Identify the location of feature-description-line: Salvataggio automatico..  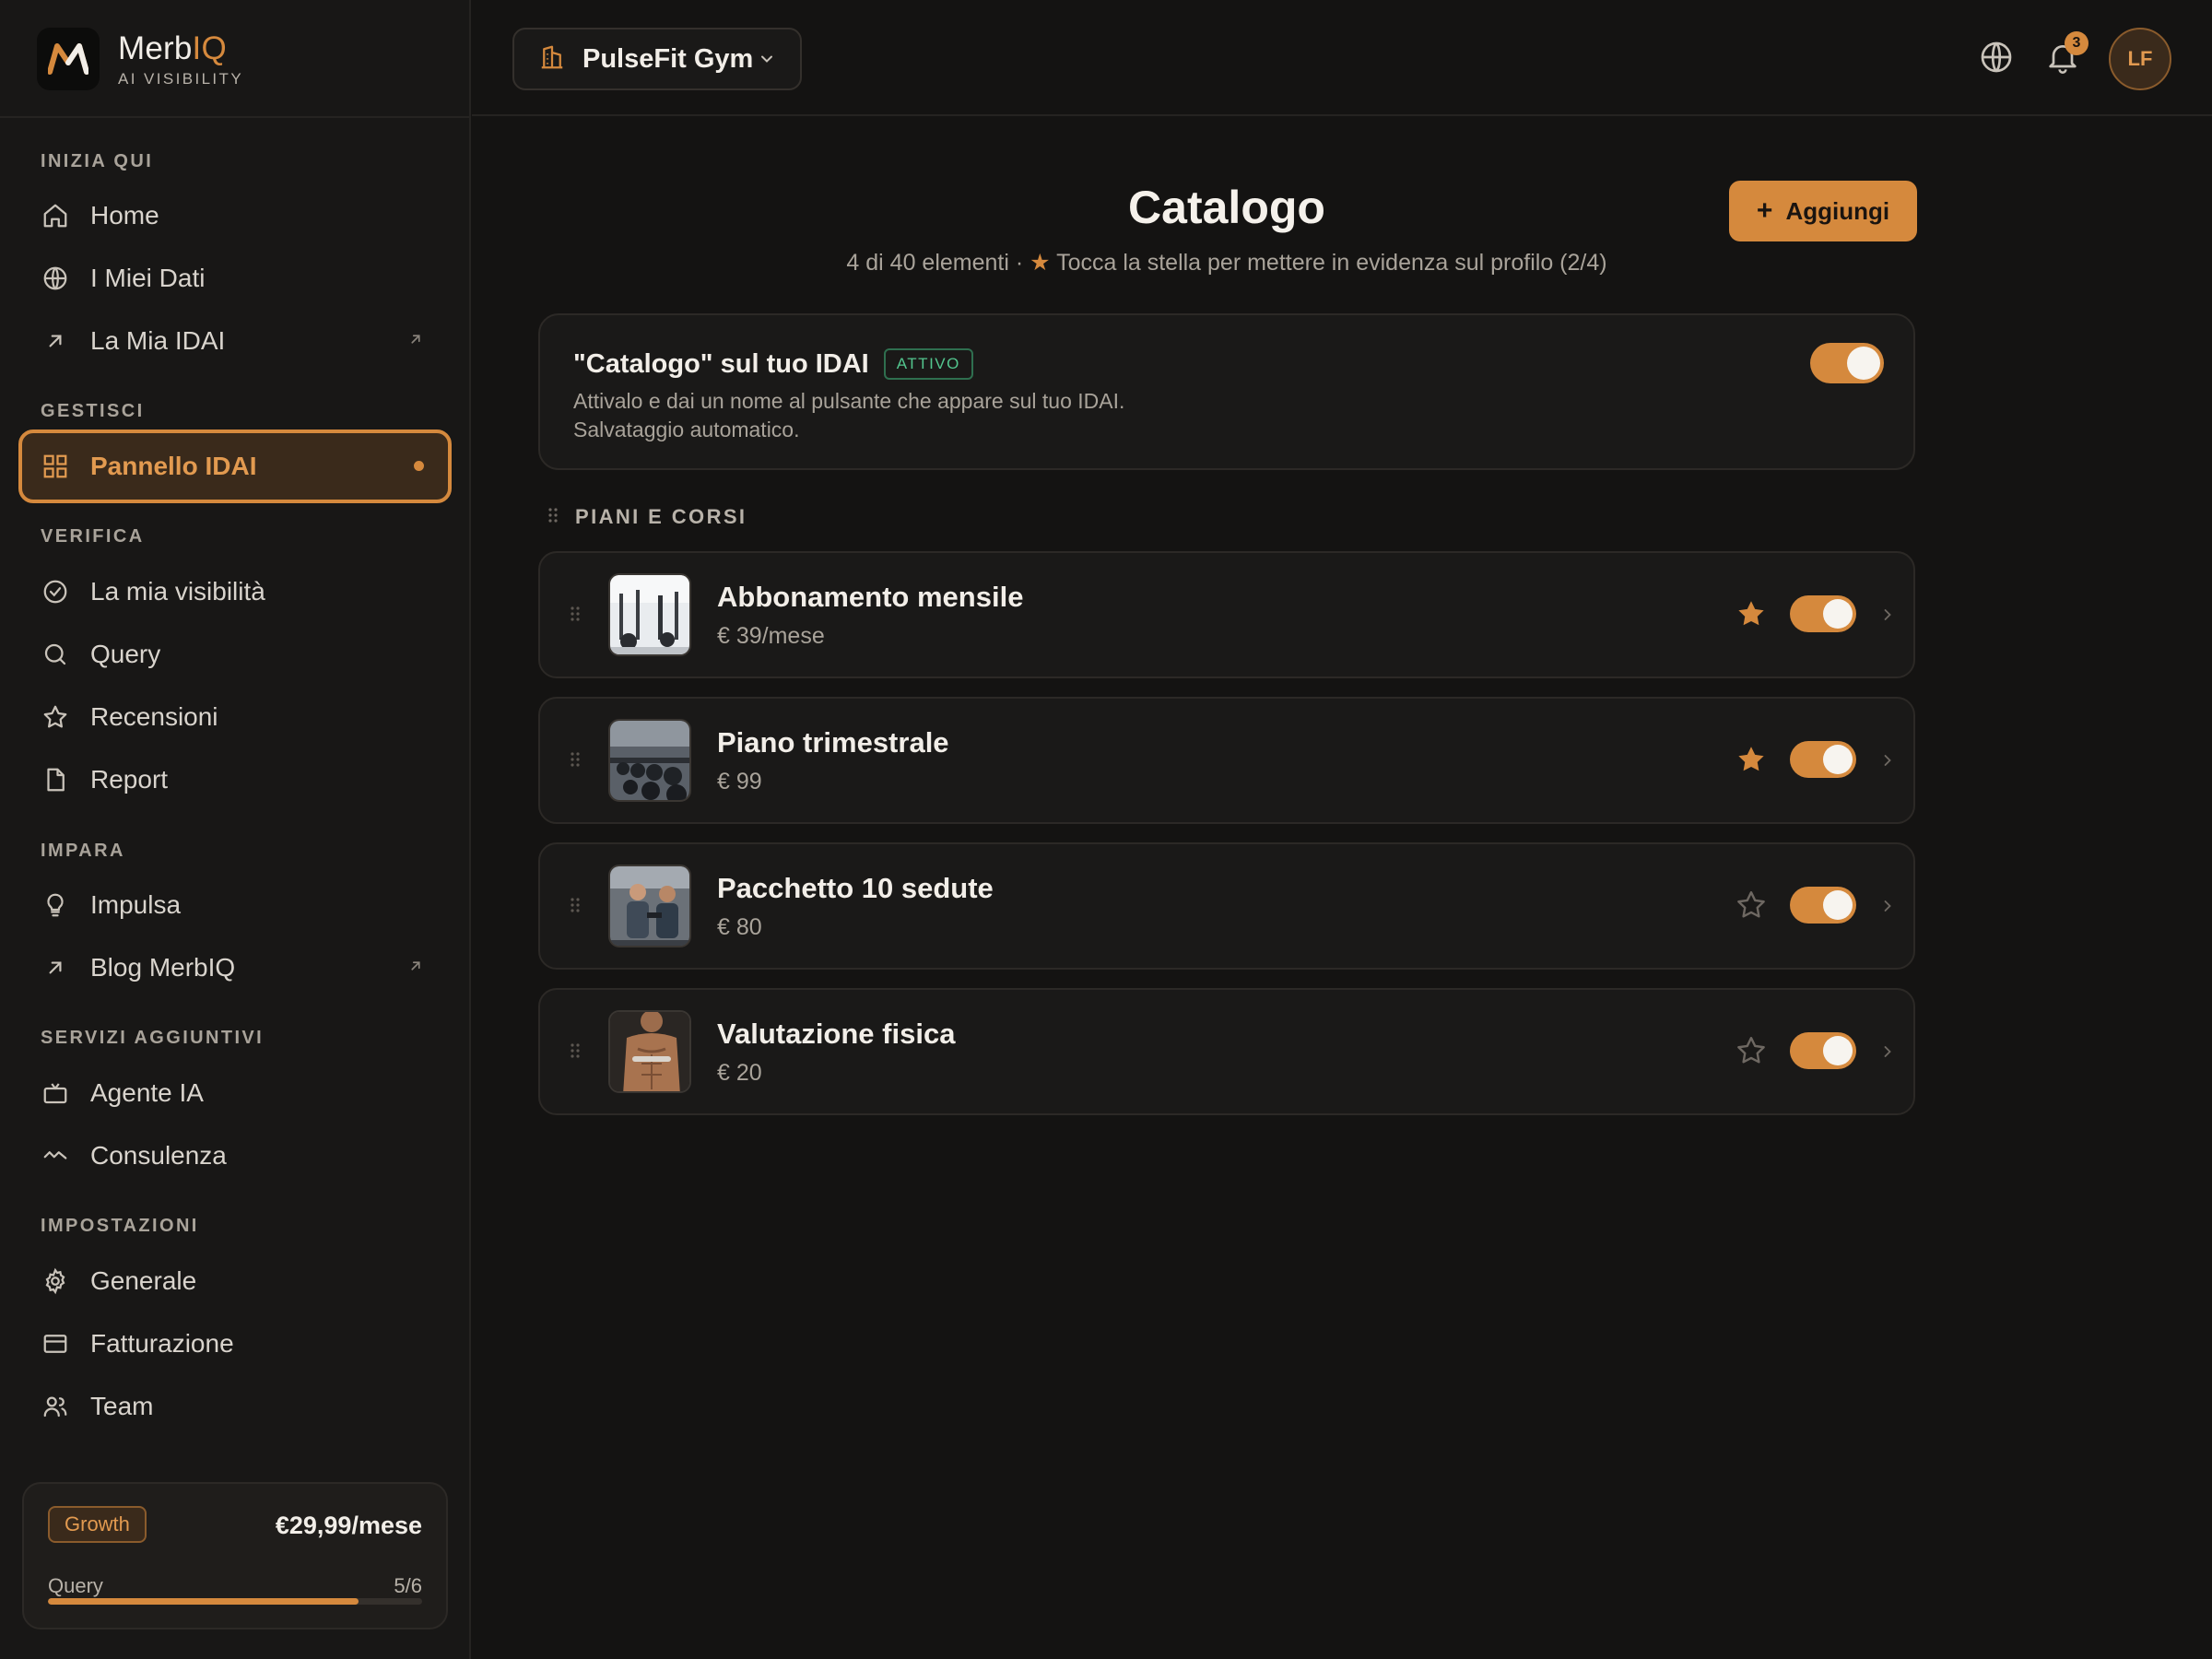
(686, 429).